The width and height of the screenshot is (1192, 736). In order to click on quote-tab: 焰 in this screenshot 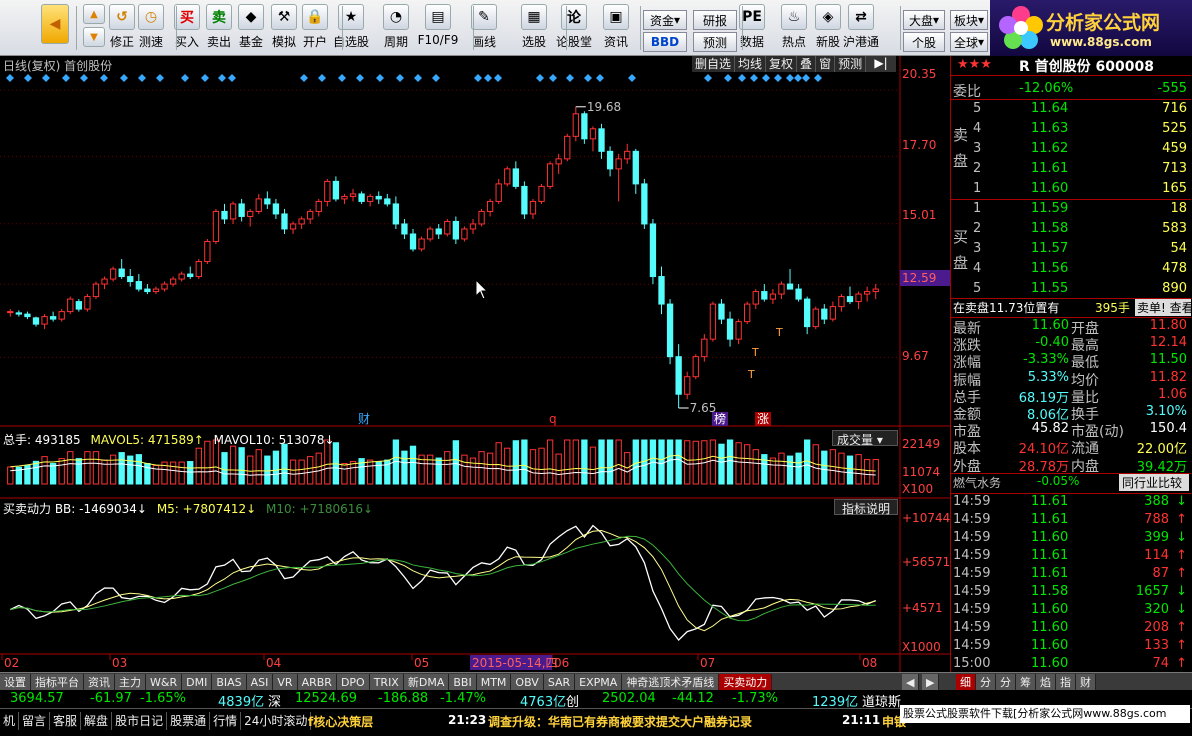, I will do `click(1046, 682)`.